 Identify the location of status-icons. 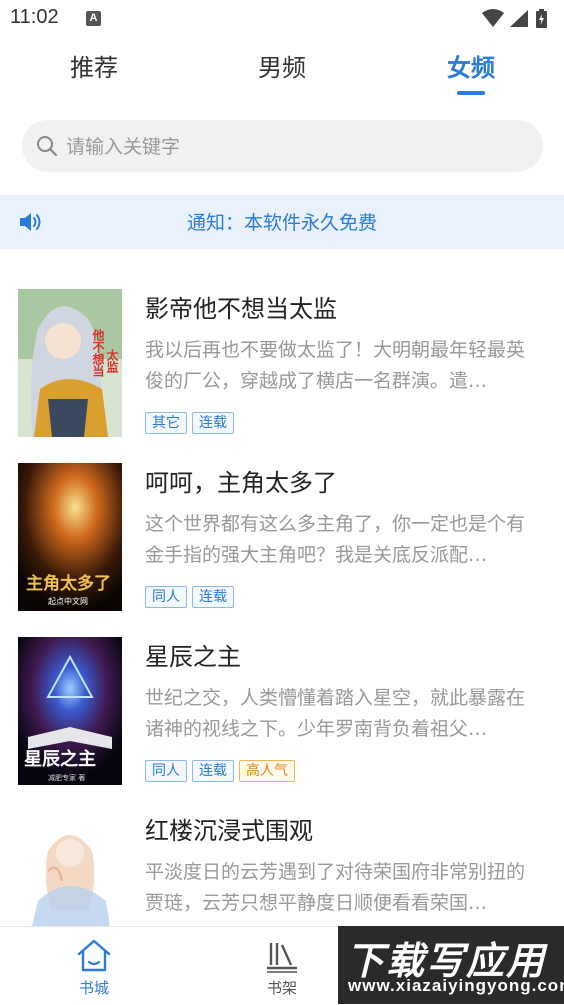
(517, 19).